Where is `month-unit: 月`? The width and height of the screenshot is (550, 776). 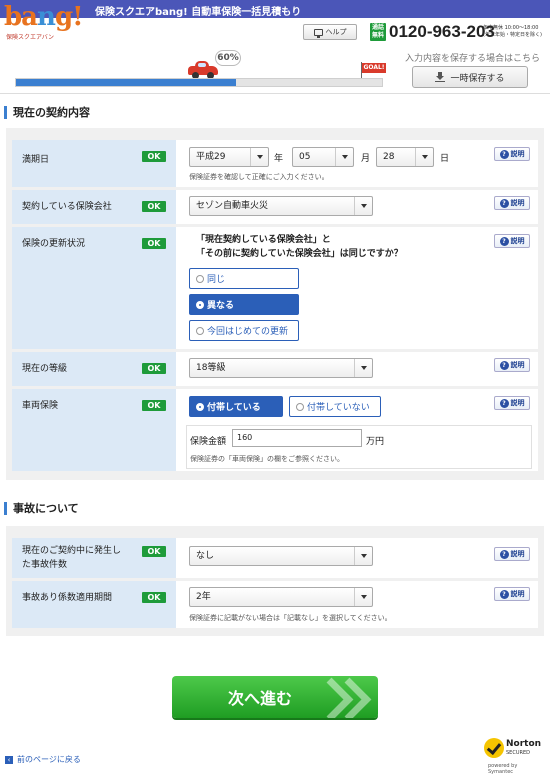 month-unit: 月 is located at coordinates (366, 159).